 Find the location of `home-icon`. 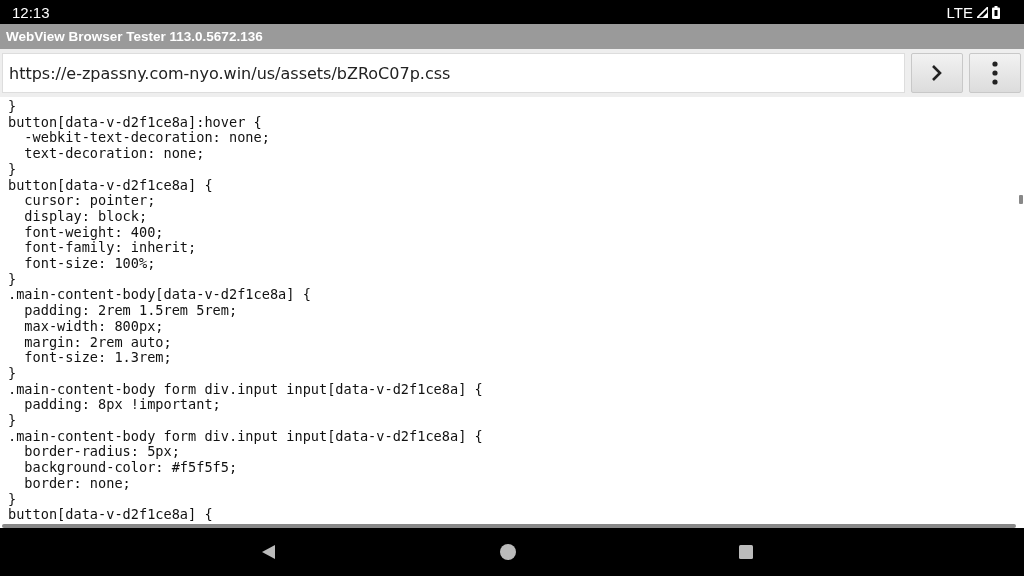

home-icon is located at coordinates (508, 552).